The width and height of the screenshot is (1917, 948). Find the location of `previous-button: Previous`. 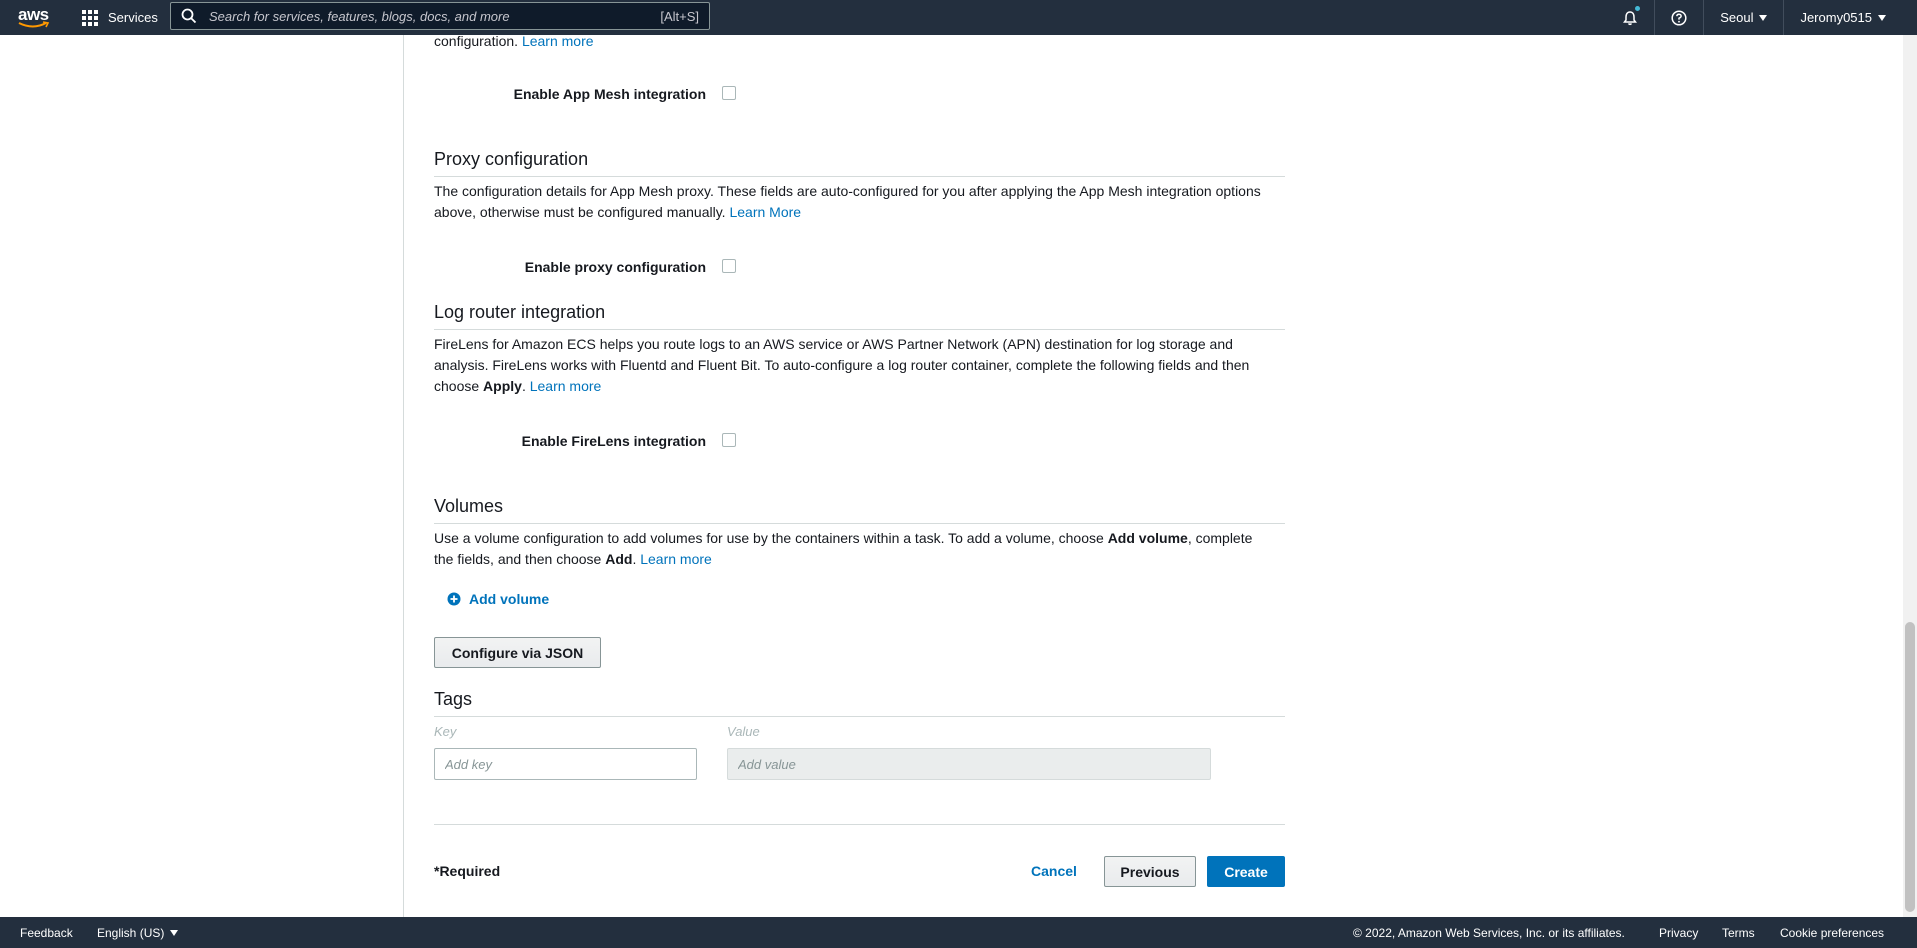

previous-button: Previous is located at coordinates (1150, 871).